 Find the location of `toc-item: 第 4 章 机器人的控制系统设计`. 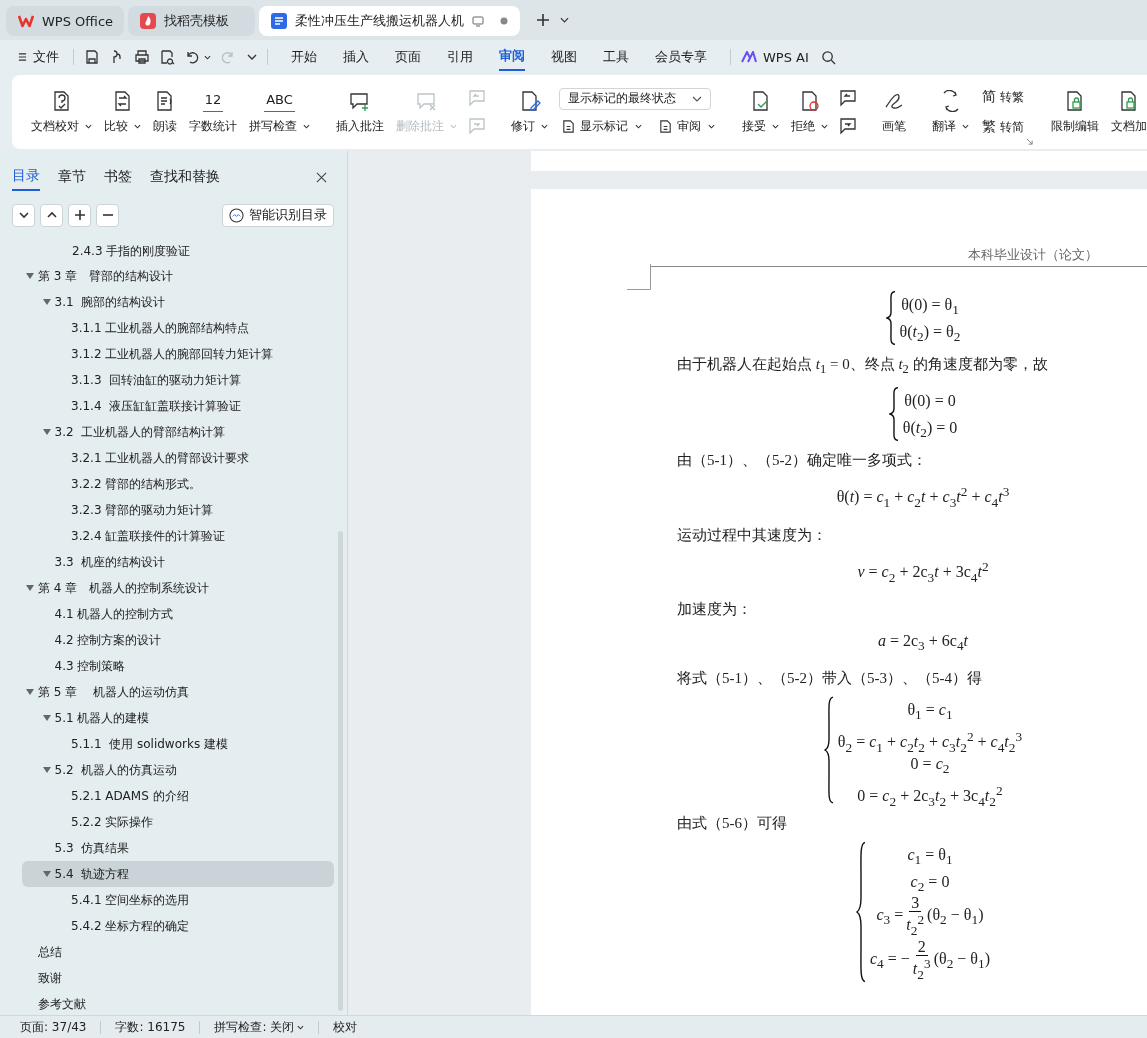

toc-item: 第 4 章 机器人的控制系统设计 is located at coordinates (178, 588).